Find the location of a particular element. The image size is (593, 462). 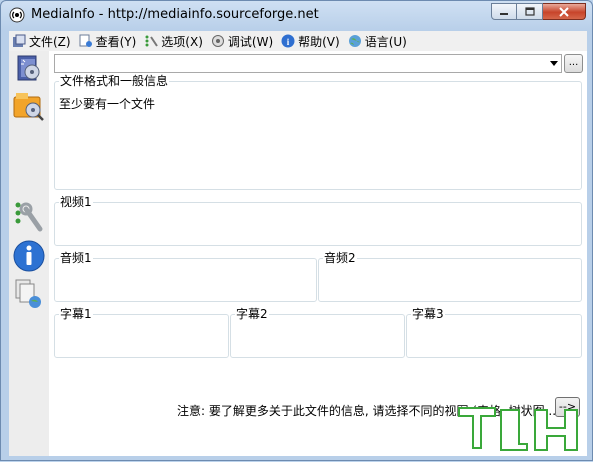

open-file-button is located at coordinates (29, 69).